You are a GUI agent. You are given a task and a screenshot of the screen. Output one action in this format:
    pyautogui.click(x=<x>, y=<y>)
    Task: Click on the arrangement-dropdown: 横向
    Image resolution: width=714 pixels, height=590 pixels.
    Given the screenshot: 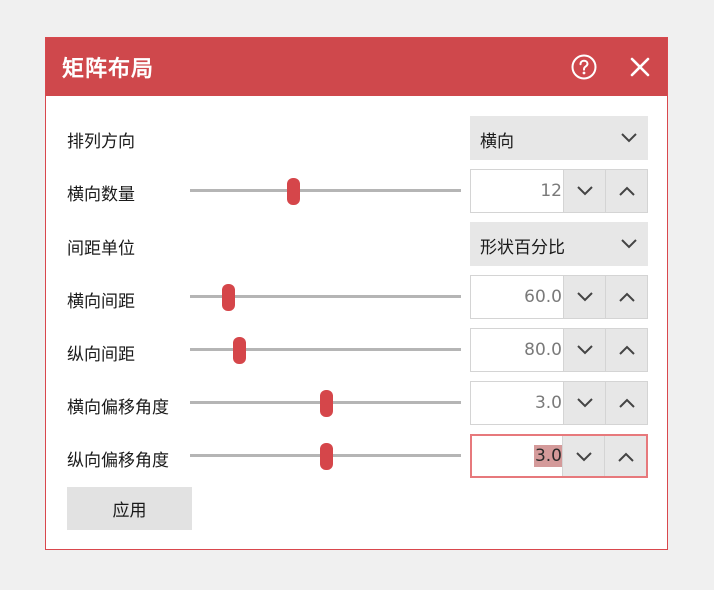 What is the action you would take?
    pyautogui.click(x=559, y=138)
    